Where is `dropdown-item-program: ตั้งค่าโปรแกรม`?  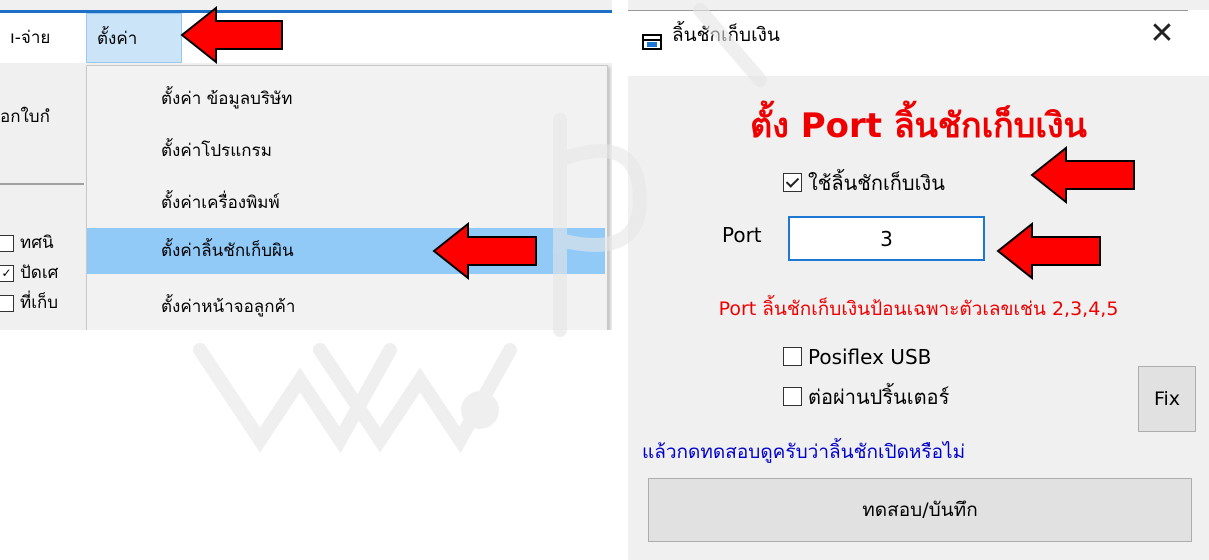 dropdown-item-program: ตั้งค่าโปรแกรม is located at coordinates (346, 151).